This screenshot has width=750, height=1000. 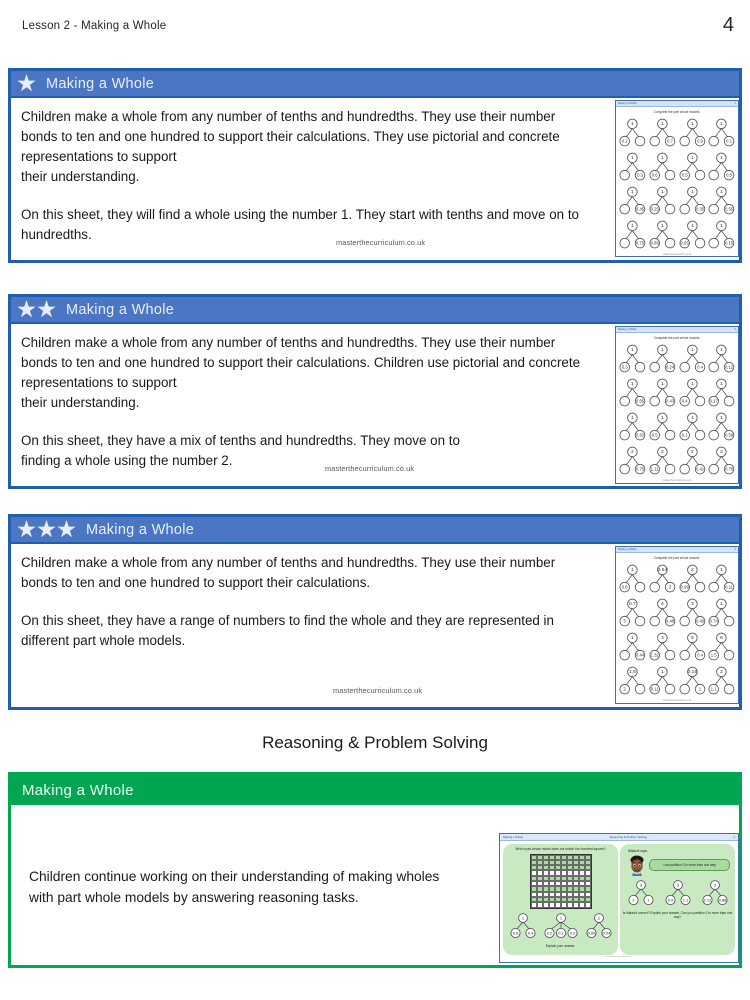 I want to click on svg-text: 0.55, so click(x=729, y=208).